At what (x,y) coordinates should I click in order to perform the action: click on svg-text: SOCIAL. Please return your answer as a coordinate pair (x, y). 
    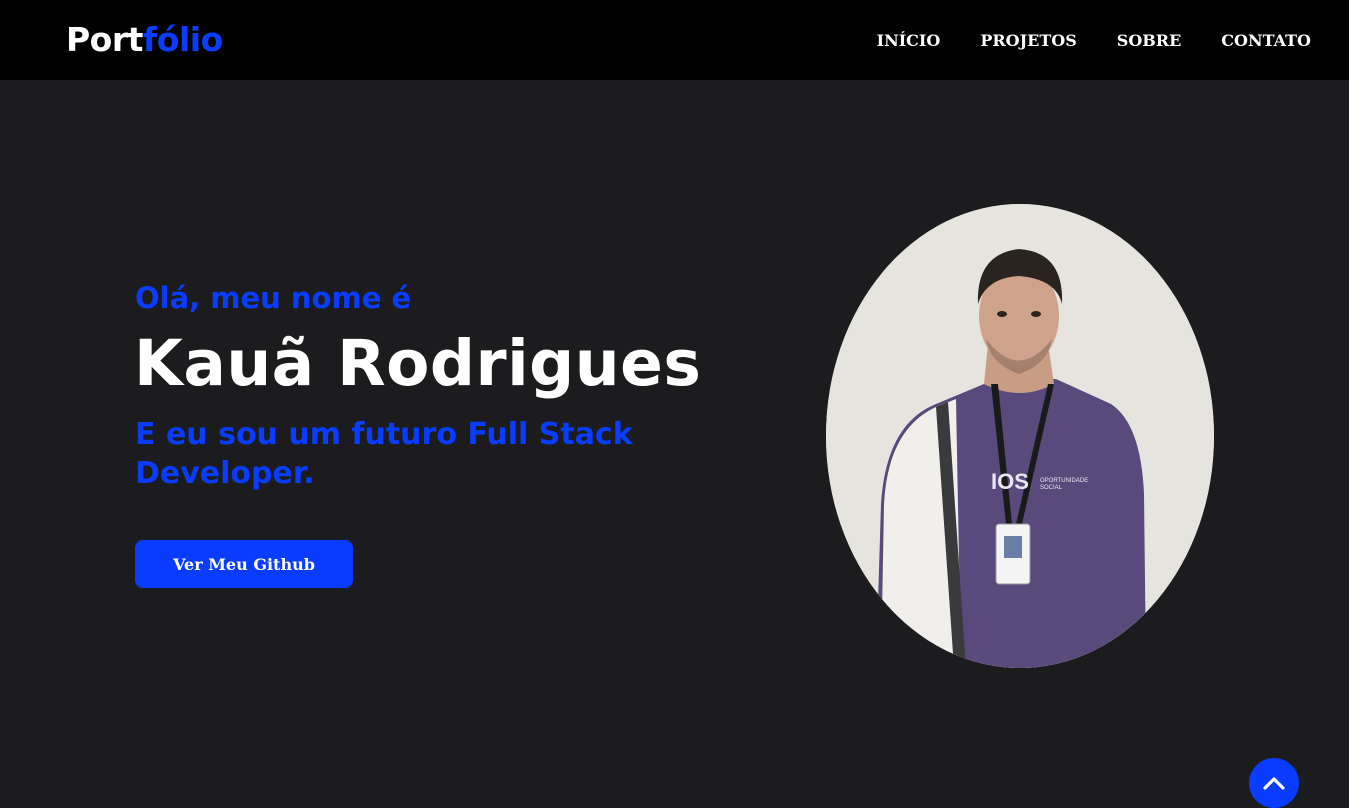
    Looking at the image, I should click on (1051, 488).